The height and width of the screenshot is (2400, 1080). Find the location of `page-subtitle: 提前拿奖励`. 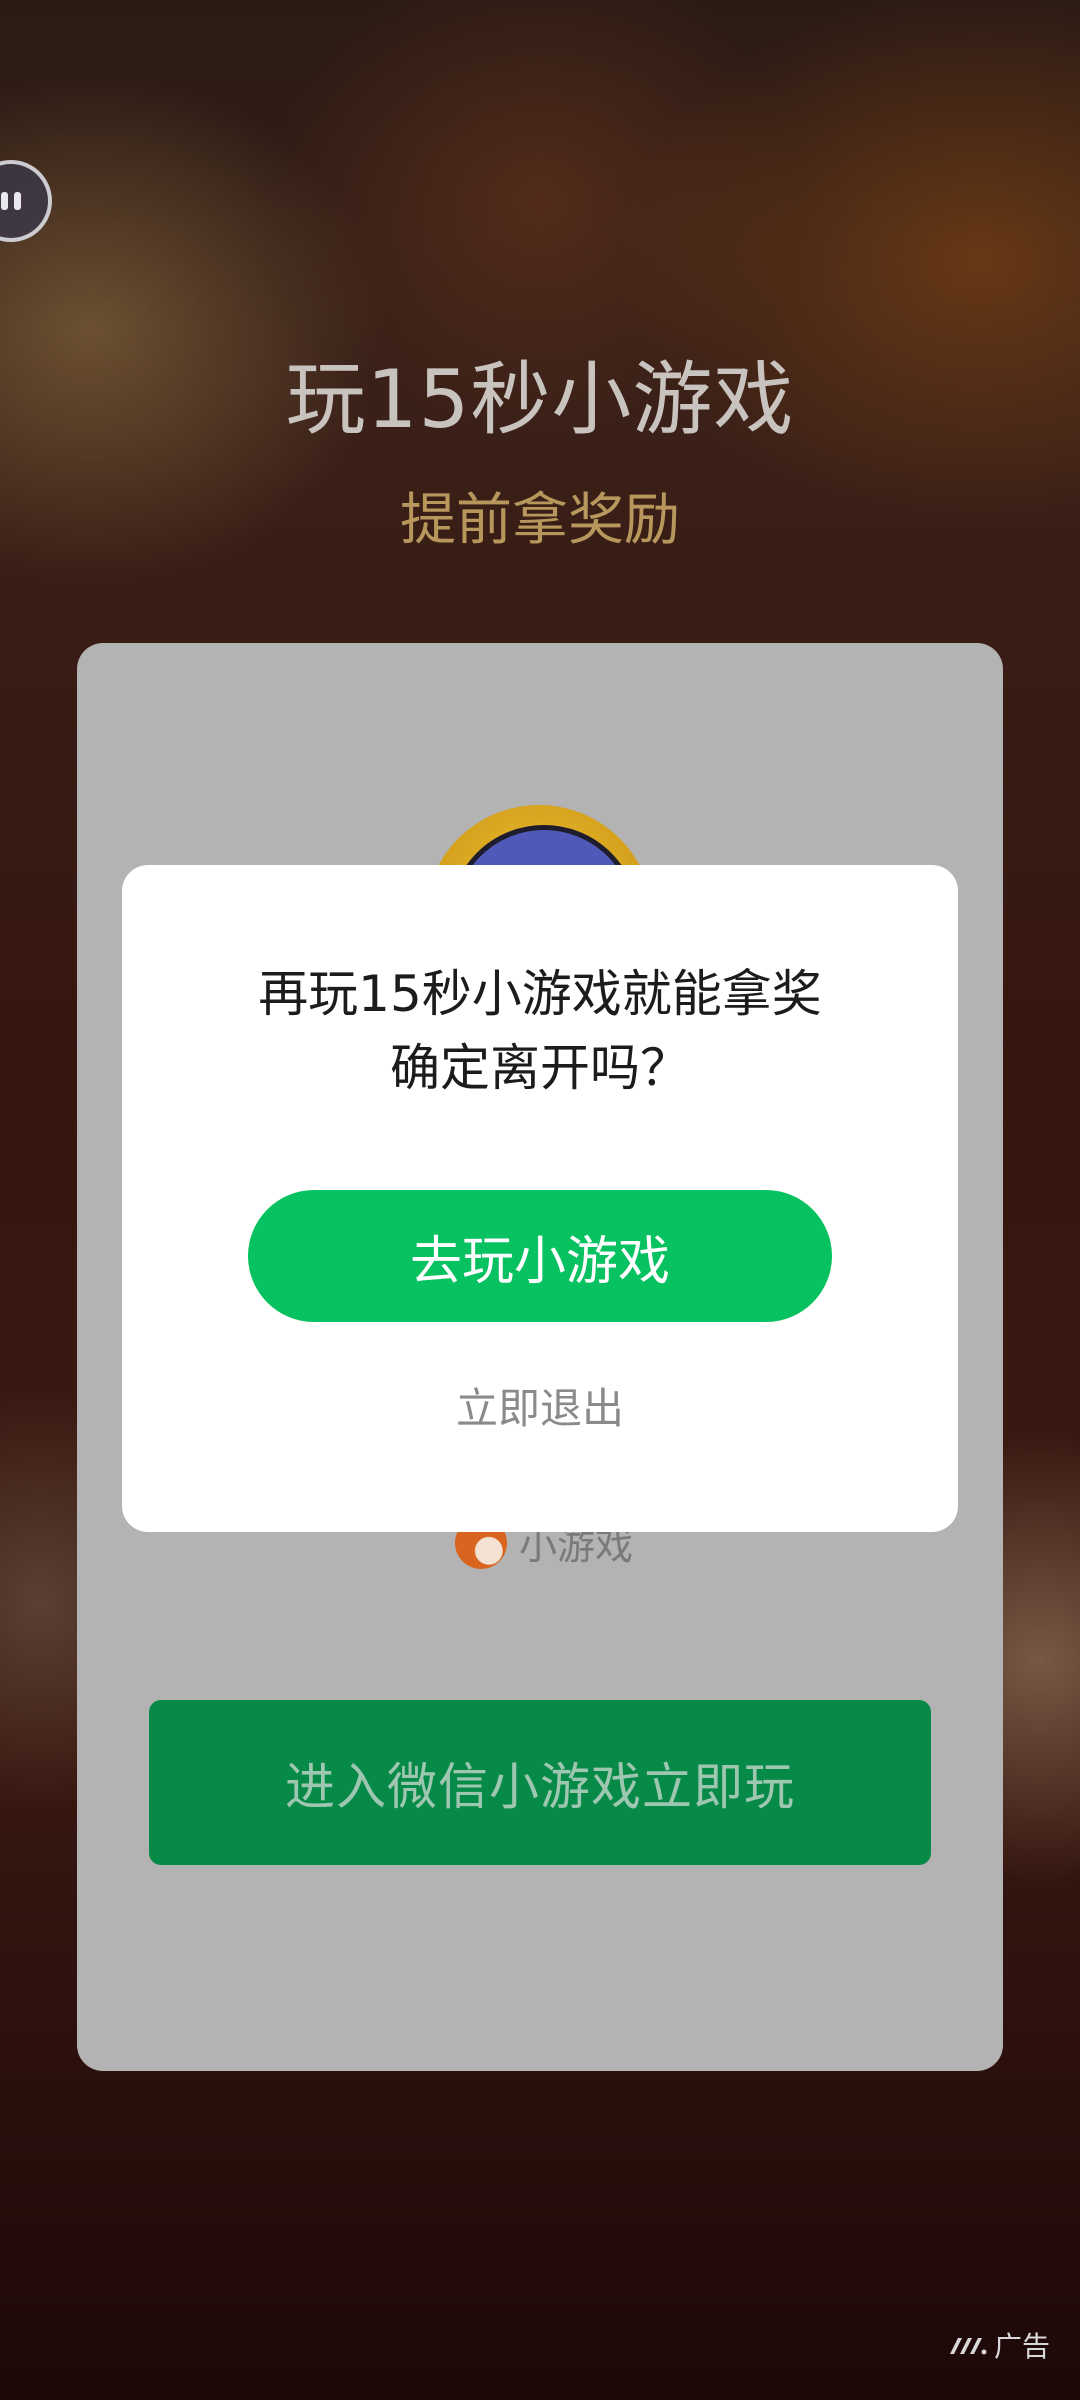

page-subtitle: 提前拿奖励 is located at coordinates (540, 520).